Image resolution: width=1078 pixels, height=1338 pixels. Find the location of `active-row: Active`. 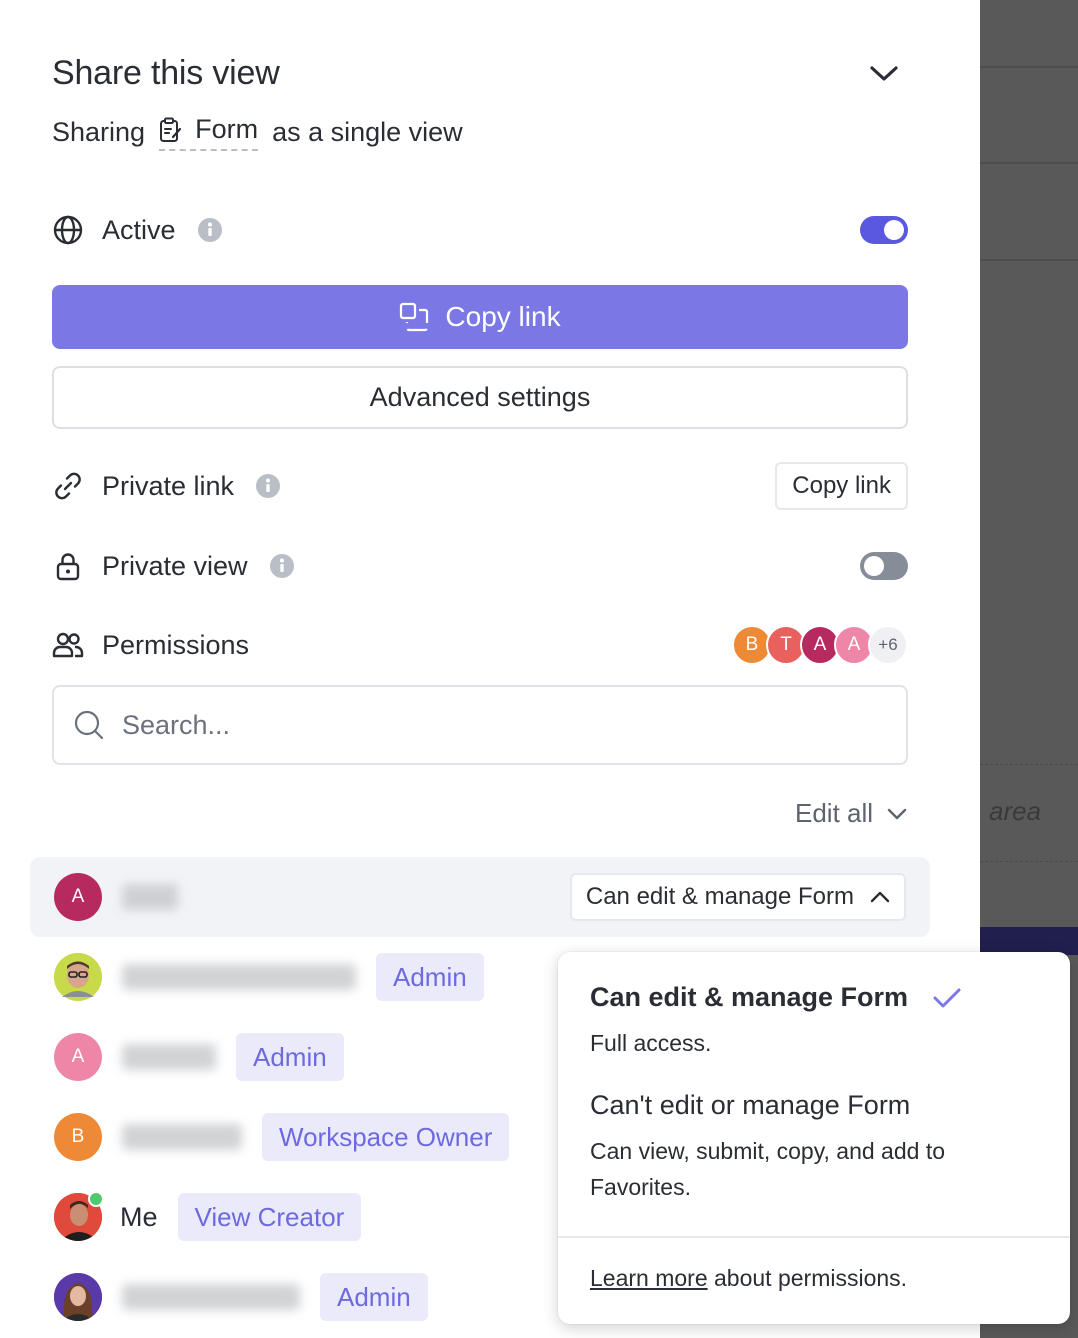

active-row: Active is located at coordinates (480, 230).